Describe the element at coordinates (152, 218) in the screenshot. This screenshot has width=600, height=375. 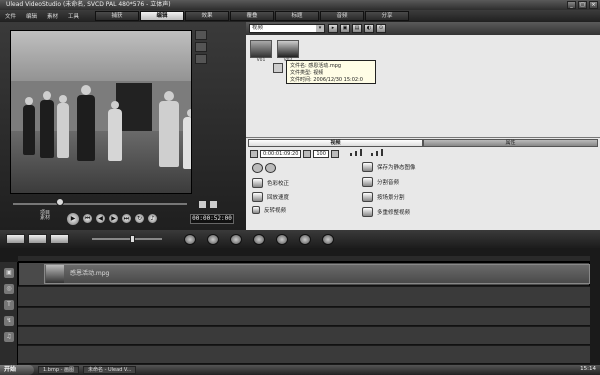
I see `system-volume-button: ♪` at that location.